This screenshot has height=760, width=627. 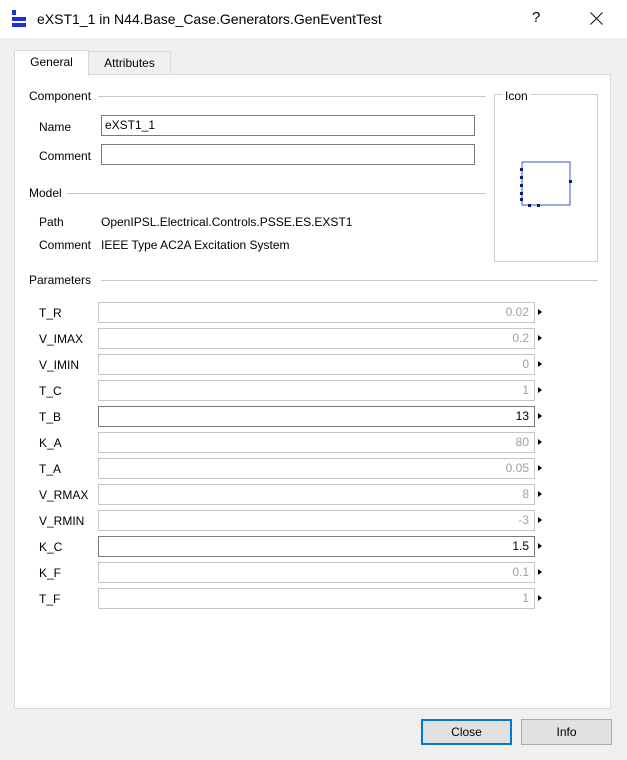 I want to click on component-icon-preview, so click(x=546, y=184).